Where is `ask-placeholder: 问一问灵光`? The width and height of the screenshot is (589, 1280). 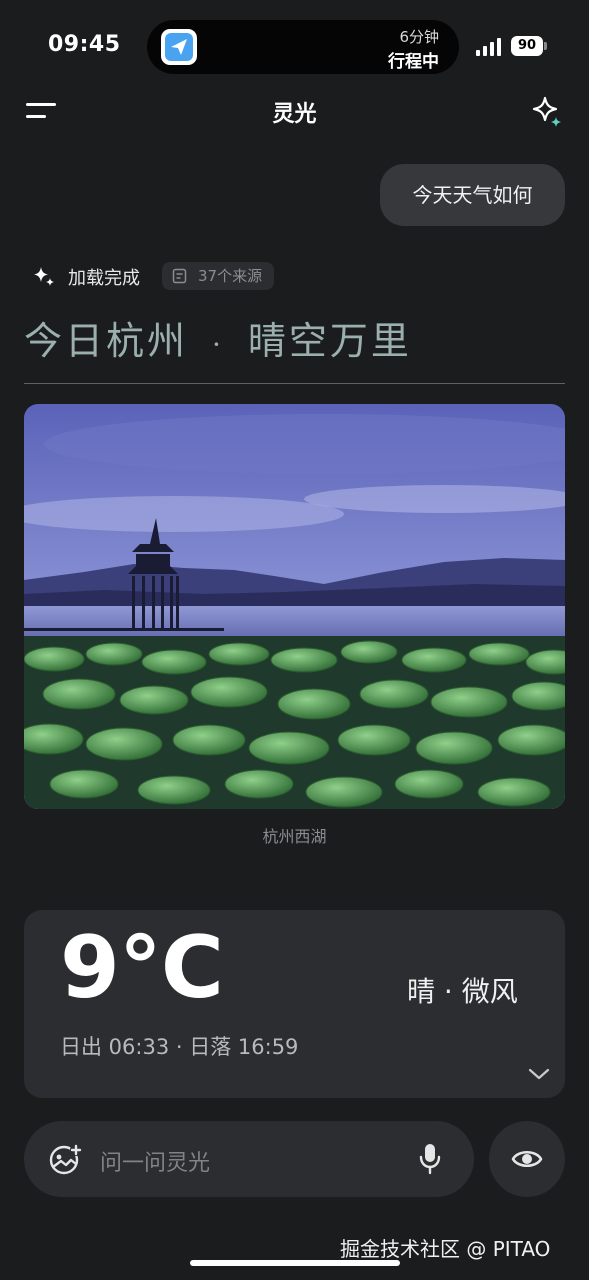 ask-placeholder: 问一问灵光 is located at coordinates (155, 1161).